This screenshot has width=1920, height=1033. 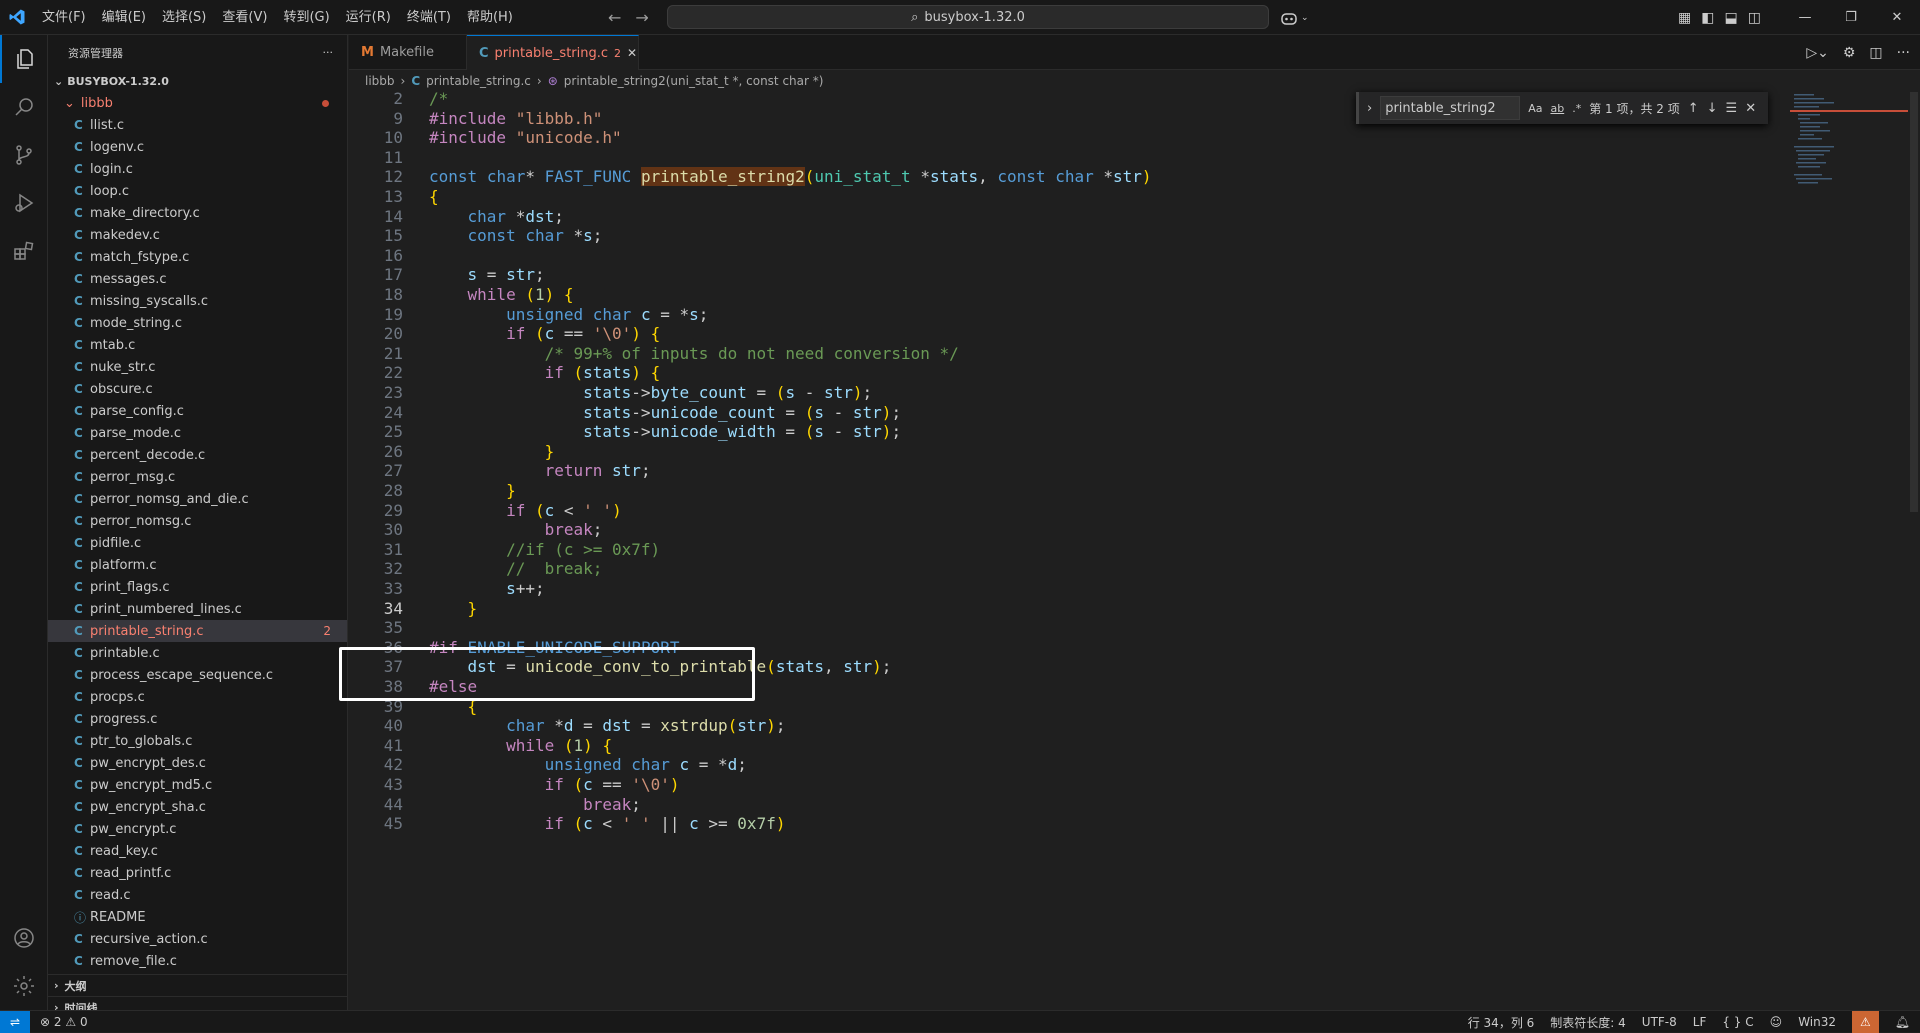 What do you see at coordinates (1707, 18) in the screenshot?
I see `toggle-primary-sidebar-icon: ◧` at bounding box center [1707, 18].